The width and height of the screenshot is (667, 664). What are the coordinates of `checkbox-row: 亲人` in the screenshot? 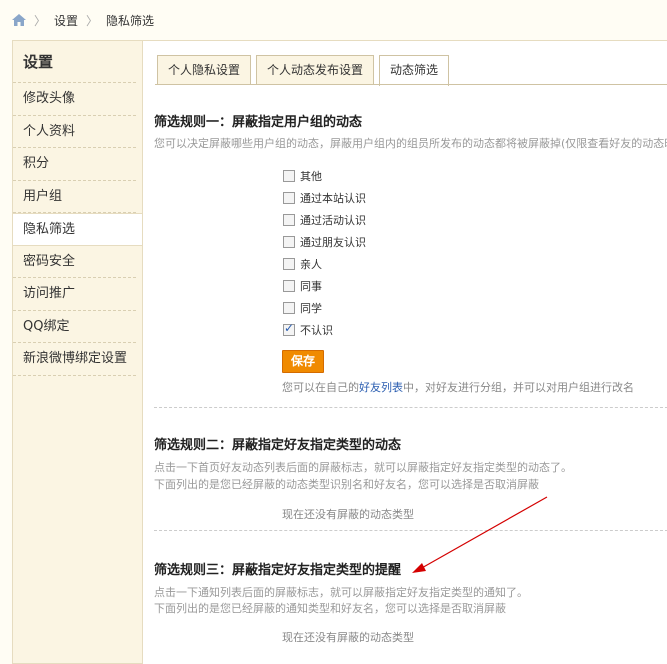 It's located at (324, 264).